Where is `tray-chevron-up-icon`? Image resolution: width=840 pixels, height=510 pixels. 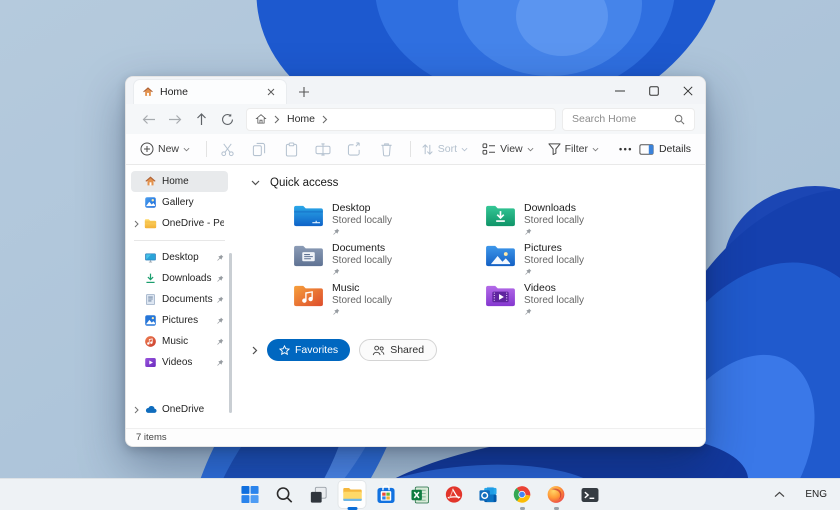 tray-chevron-up-icon is located at coordinates (779, 494).